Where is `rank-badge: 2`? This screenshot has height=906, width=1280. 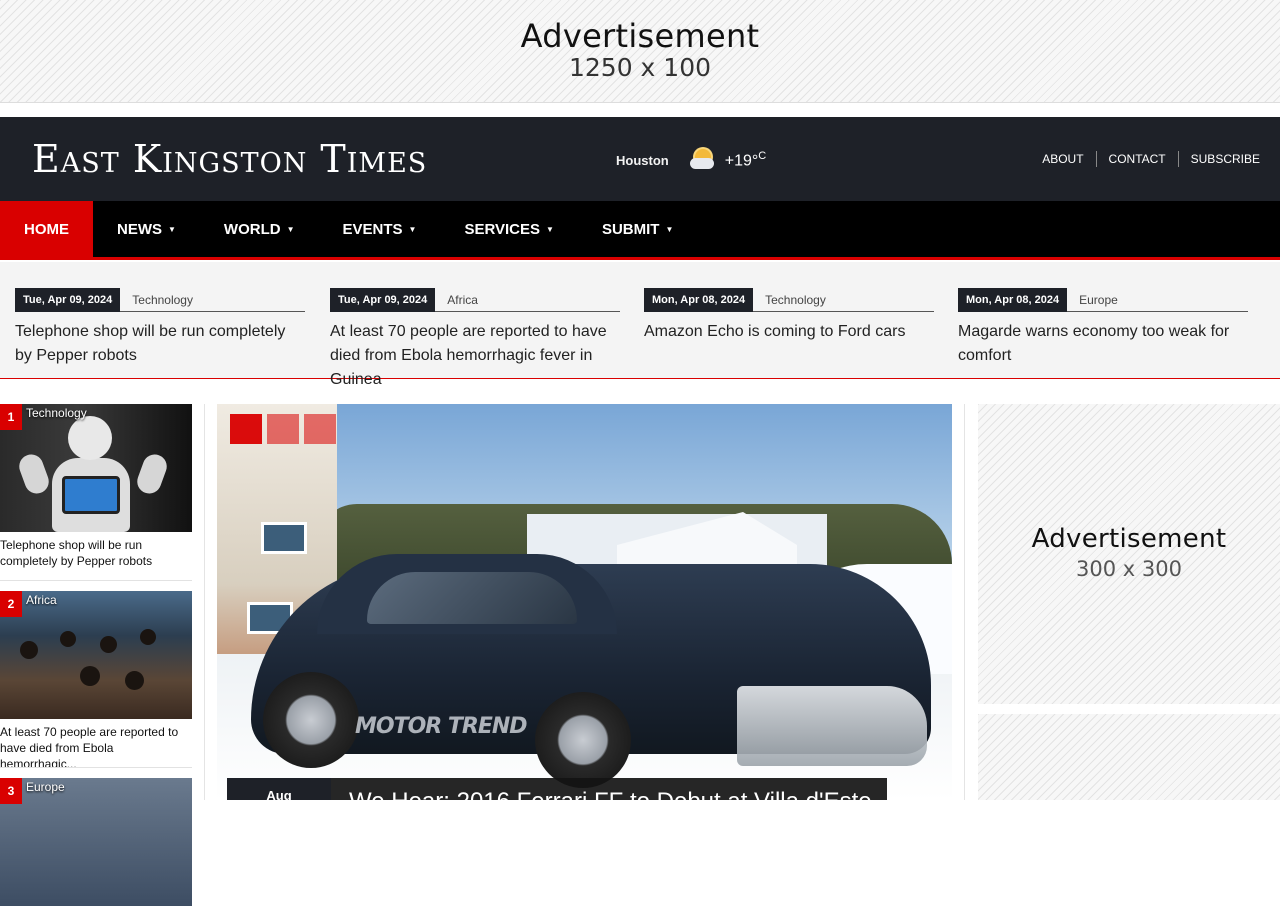 rank-badge: 2 is located at coordinates (11, 604).